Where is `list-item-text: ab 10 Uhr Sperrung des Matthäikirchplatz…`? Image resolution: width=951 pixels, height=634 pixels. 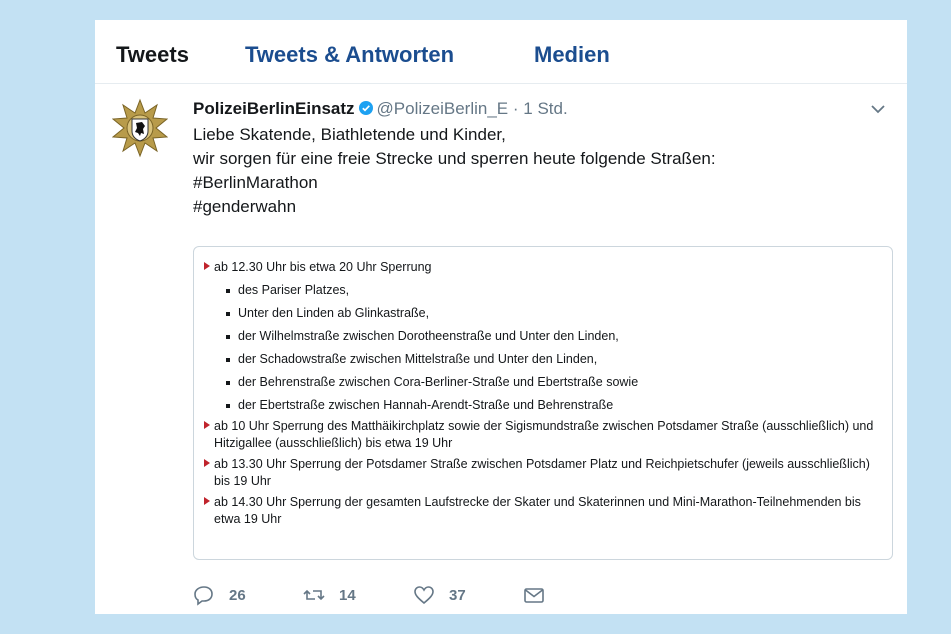
list-item-text: ab 10 Uhr Sperrung des Matthäikirchplatz… is located at coordinates (544, 434).